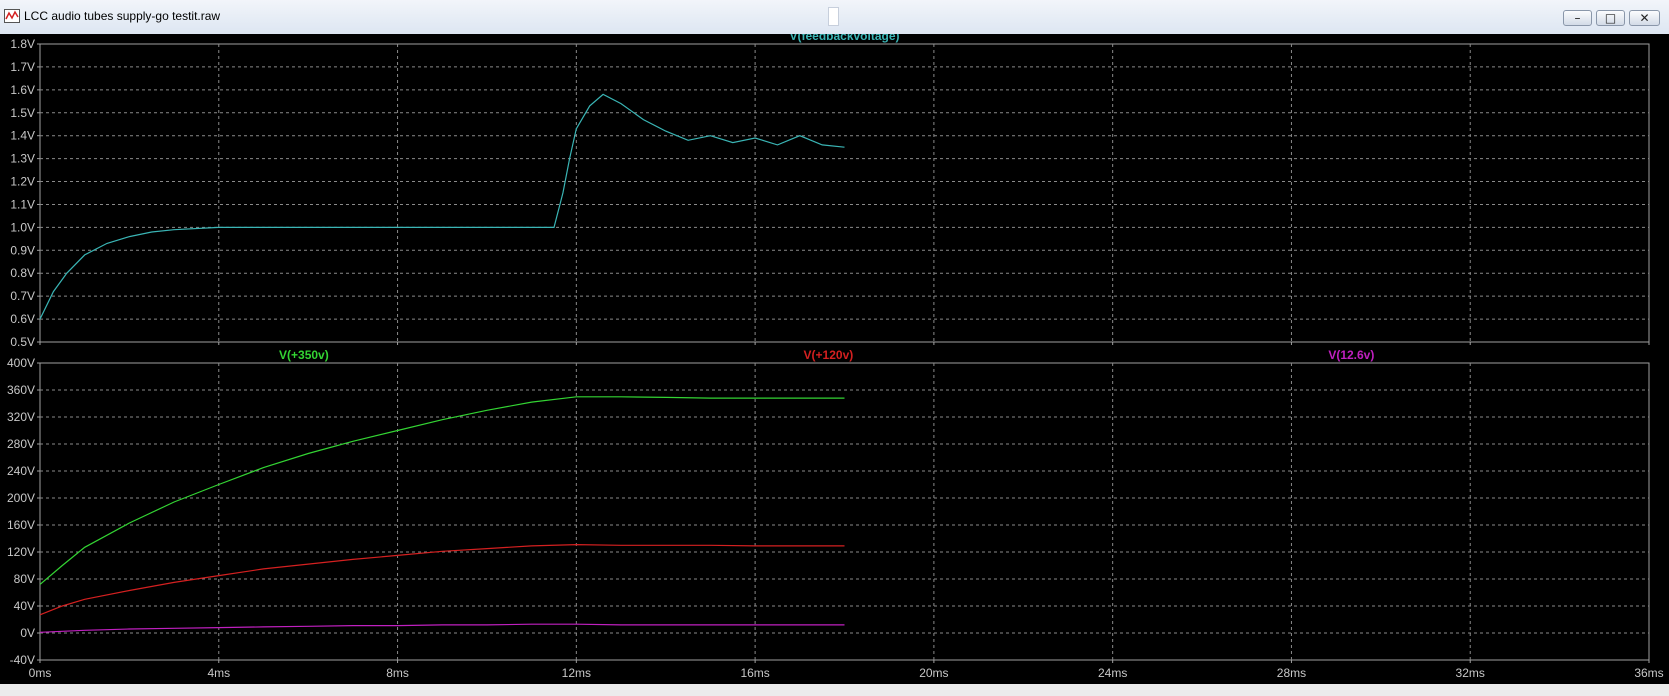  I want to click on y-tick-label: 240V, so click(21, 471).